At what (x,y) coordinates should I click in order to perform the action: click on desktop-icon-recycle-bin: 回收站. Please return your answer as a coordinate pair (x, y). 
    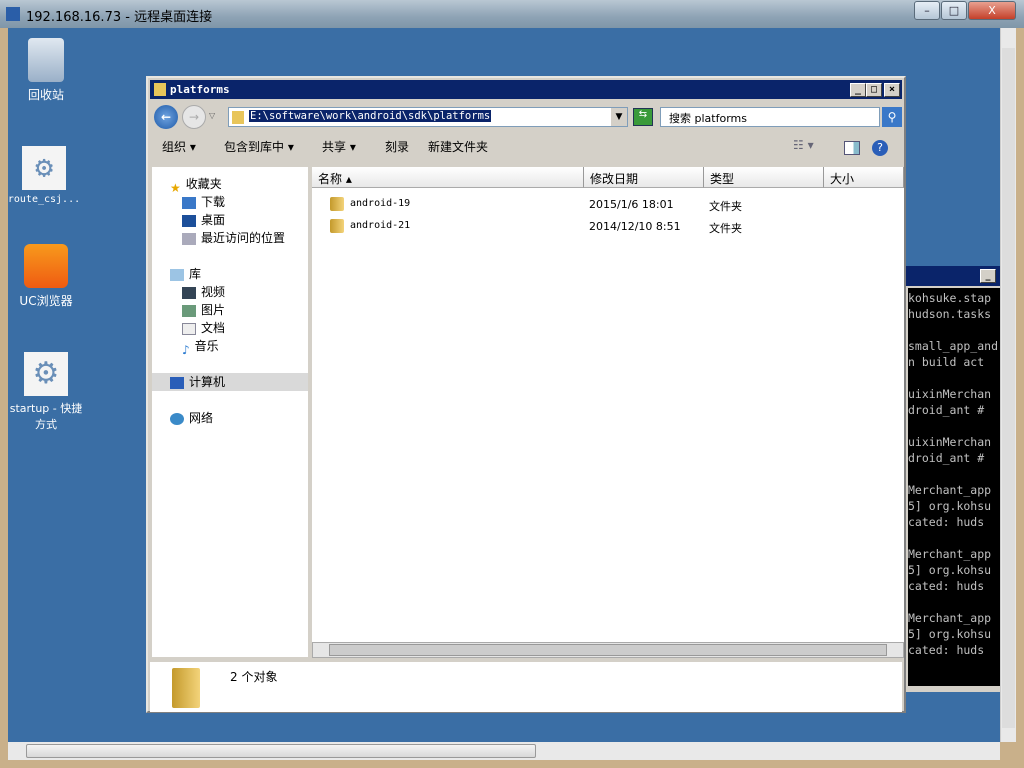
    Looking at the image, I should click on (46, 70).